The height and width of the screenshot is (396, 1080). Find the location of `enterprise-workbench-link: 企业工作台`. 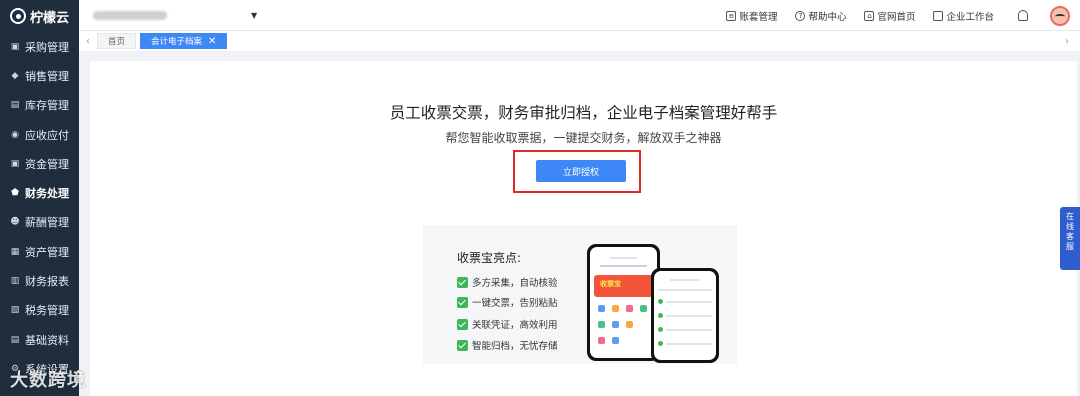

enterprise-workbench-link: 企业工作台 is located at coordinates (963, 16).